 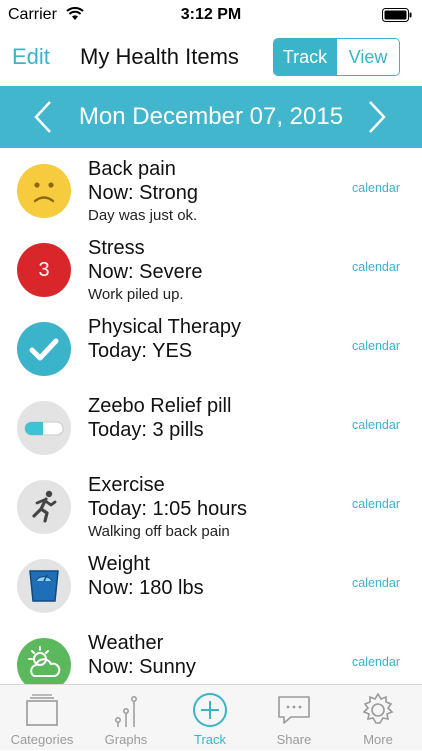 I want to click on tab-graphs: Graphs, so click(x=126, y=718).